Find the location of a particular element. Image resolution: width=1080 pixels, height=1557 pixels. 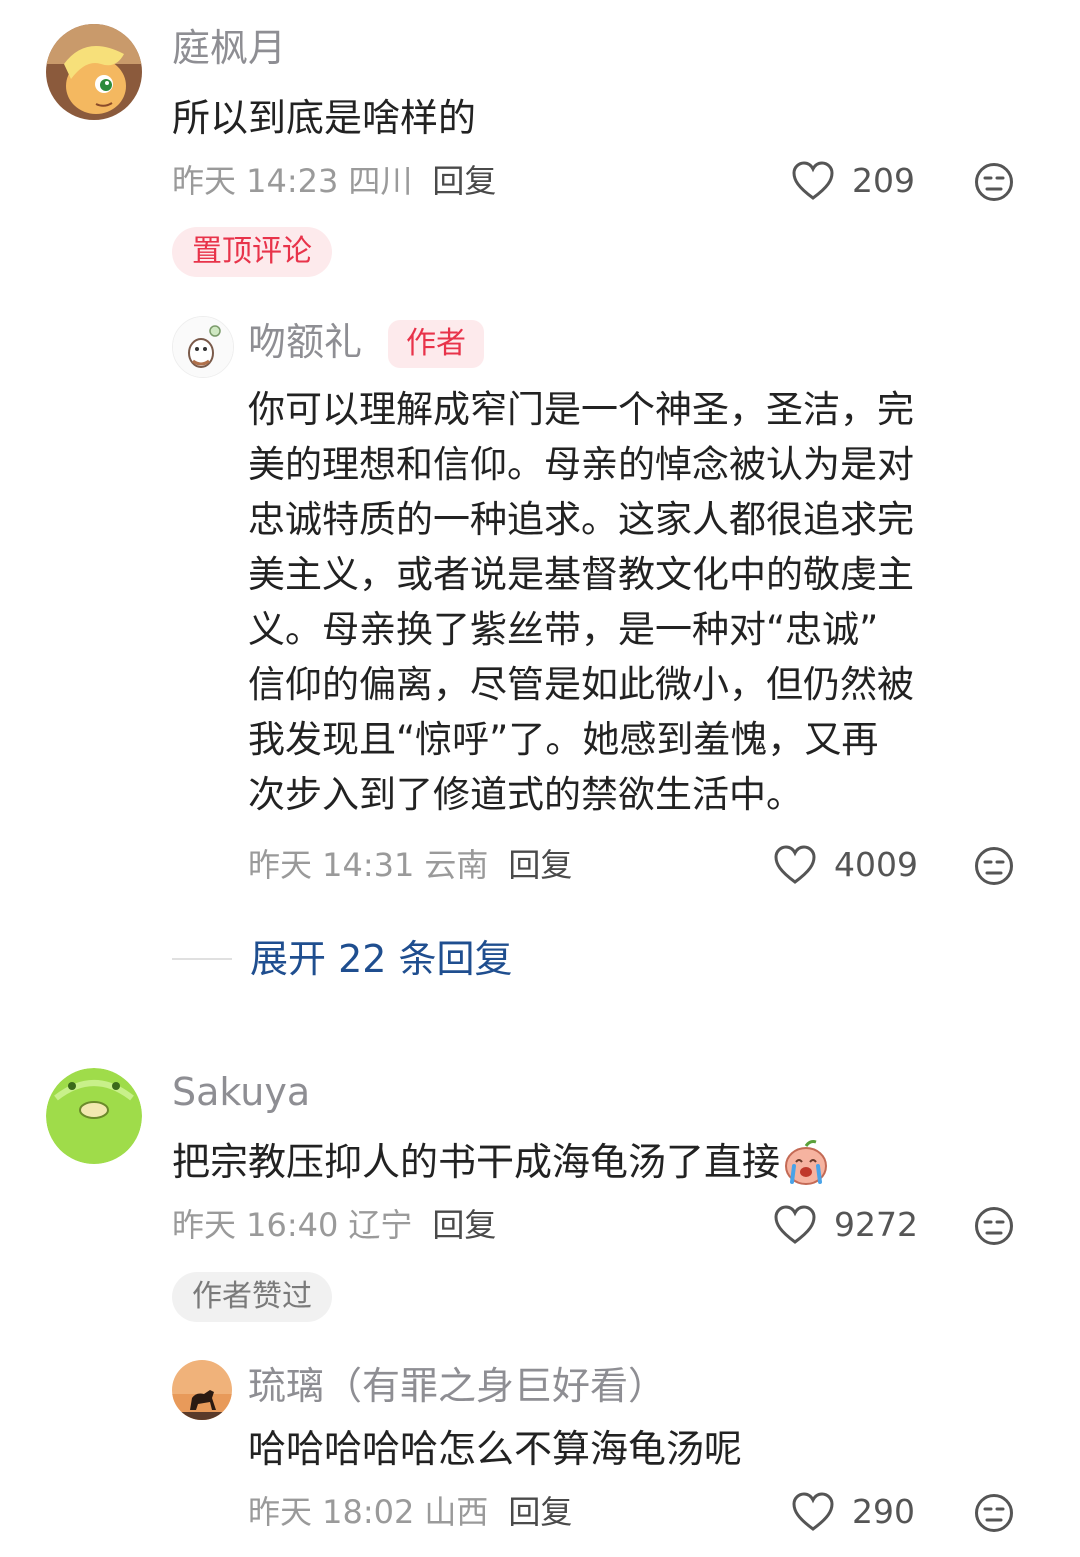

reply-time: 昨天 18:02 is located at coordinates (331, 1512).